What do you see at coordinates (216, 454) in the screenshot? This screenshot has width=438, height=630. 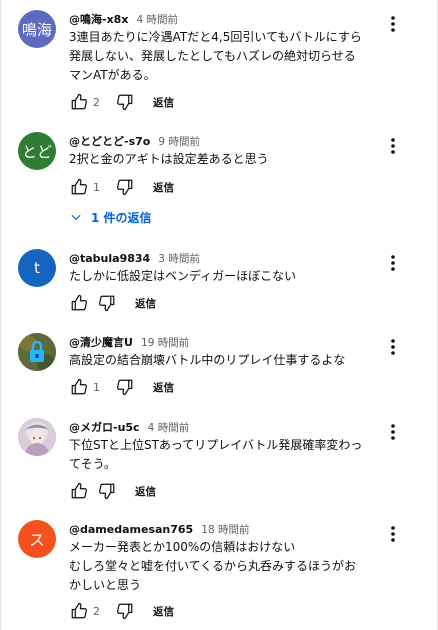 I see `comment-text: 下位STと上位STあってリプレイバトル発展確率変わっ てそう。` at bounding box center [216, 454].